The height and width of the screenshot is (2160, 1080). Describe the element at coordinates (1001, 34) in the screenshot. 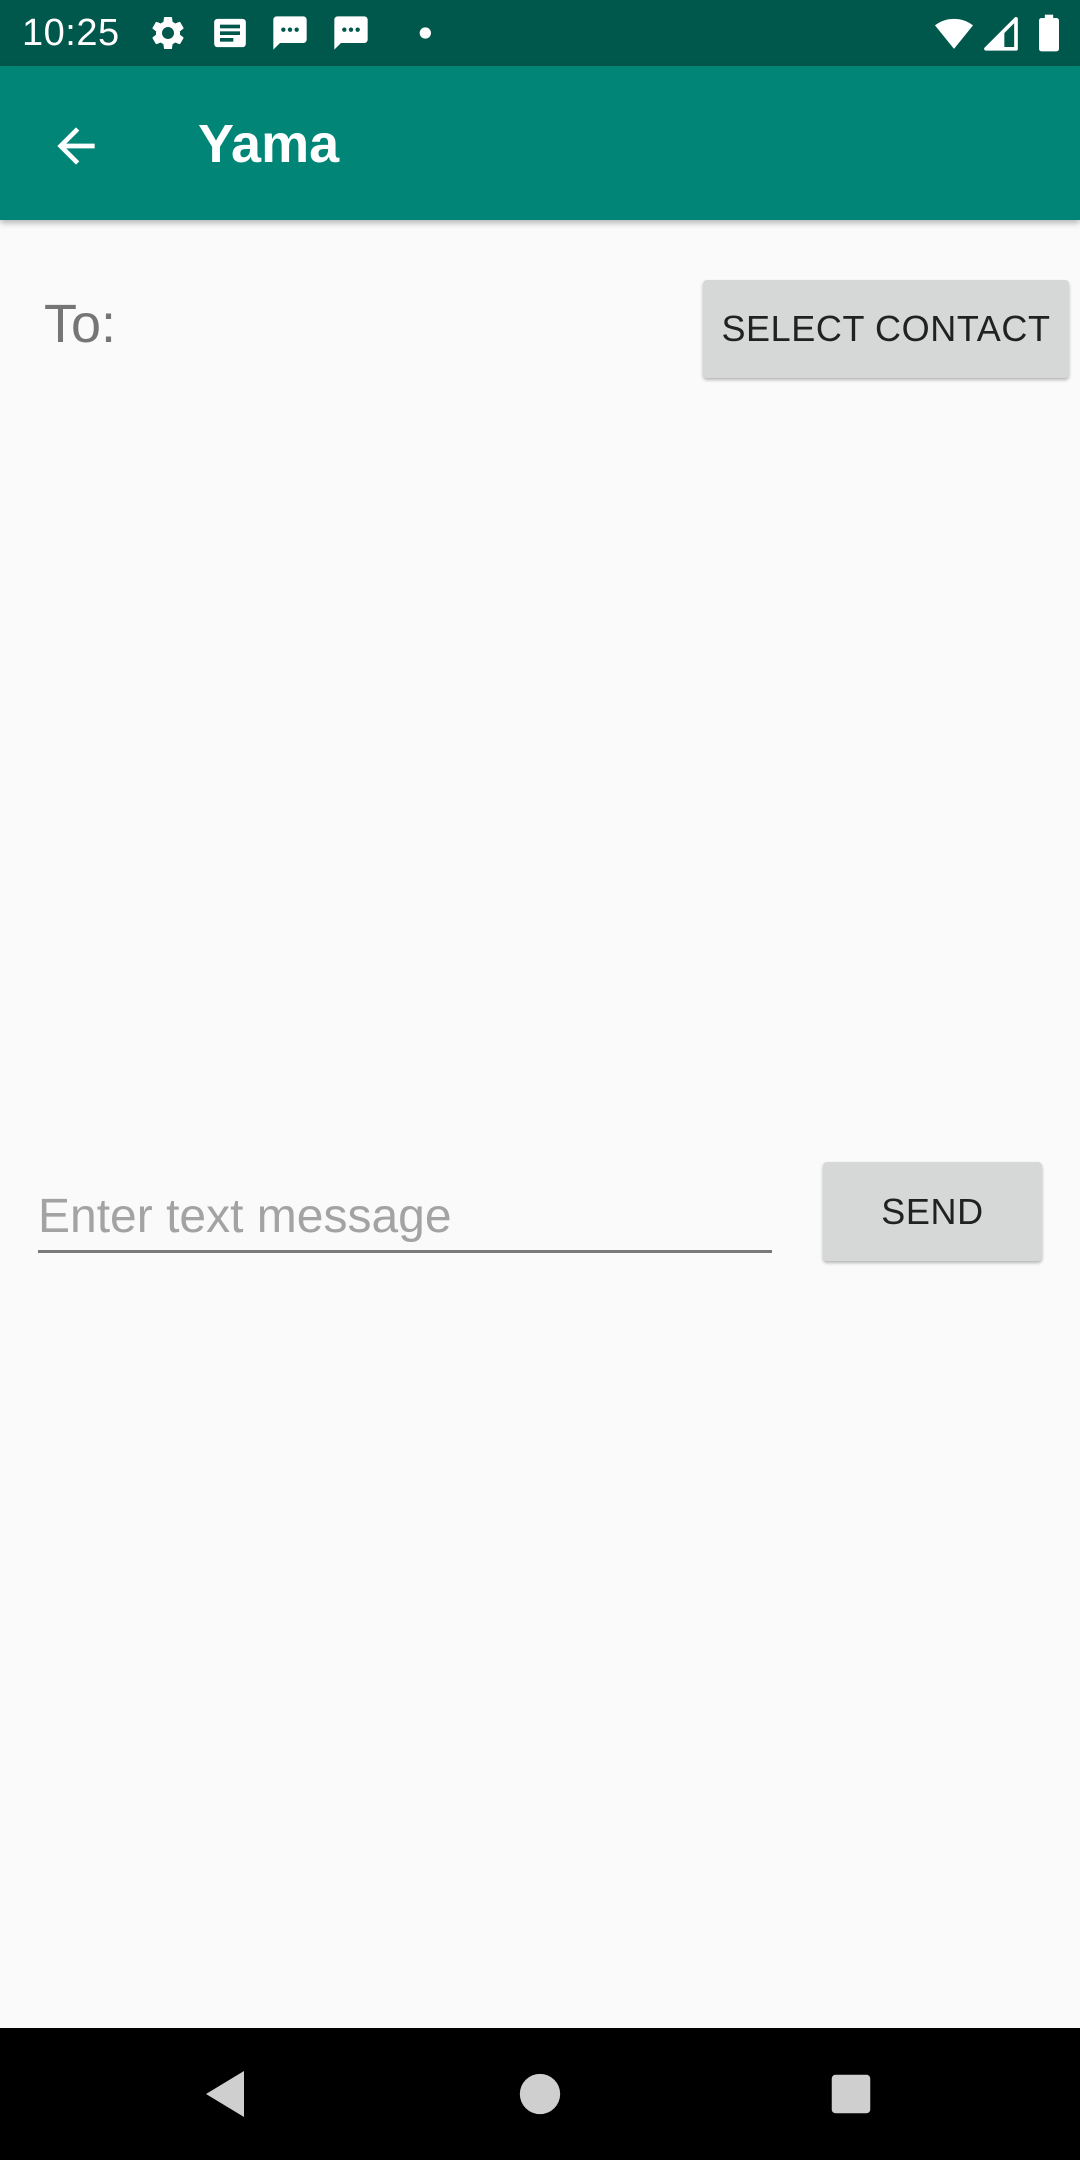

I see `cell-signal-icon` at that location.